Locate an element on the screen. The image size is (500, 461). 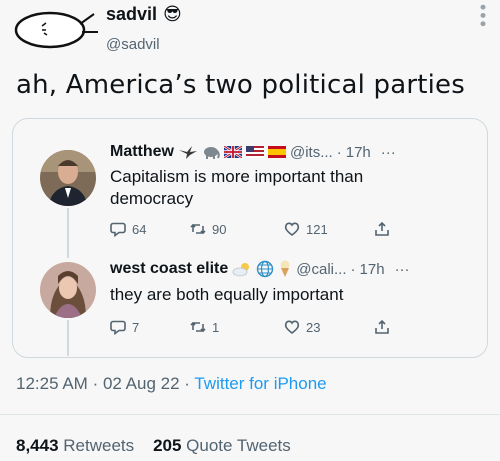
author-handle: @sadvil is located at coordinates (133, 44).